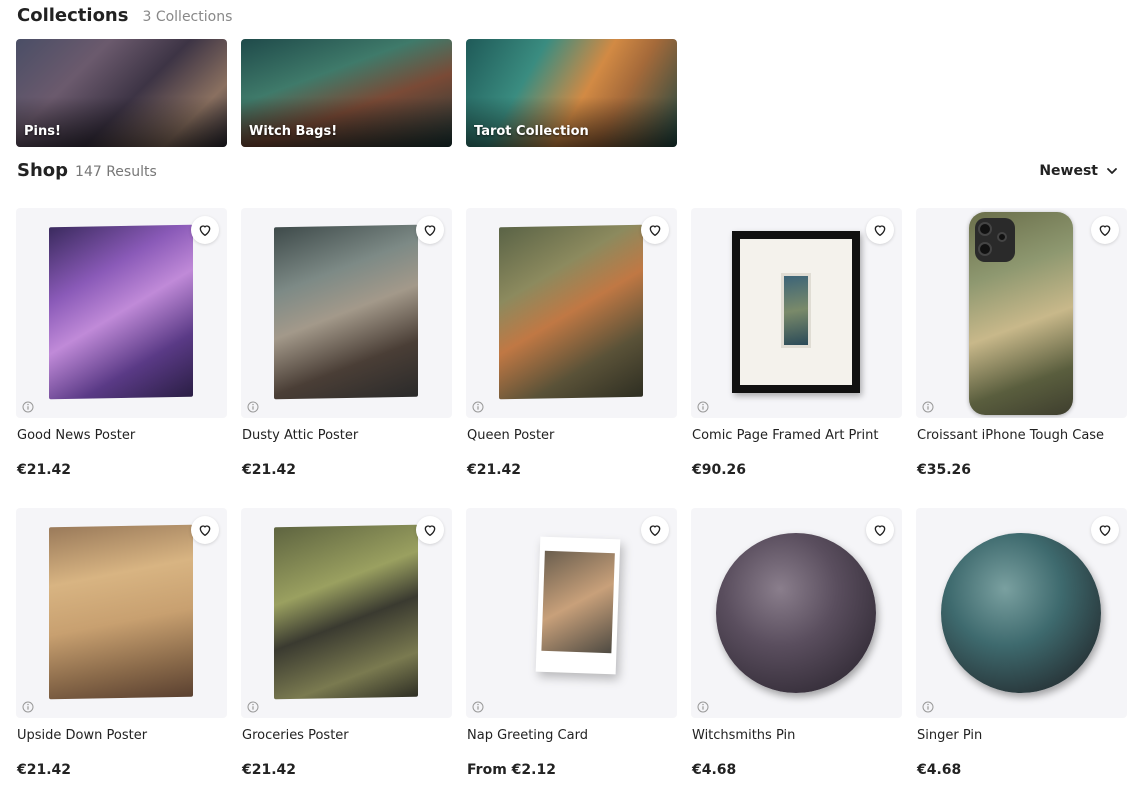 The width and height of the screenshot is (1142, 795). Describe the element at coordinates (527, 735) in the screenshot. I see `product-name: Nap Greeting Card` at that location.